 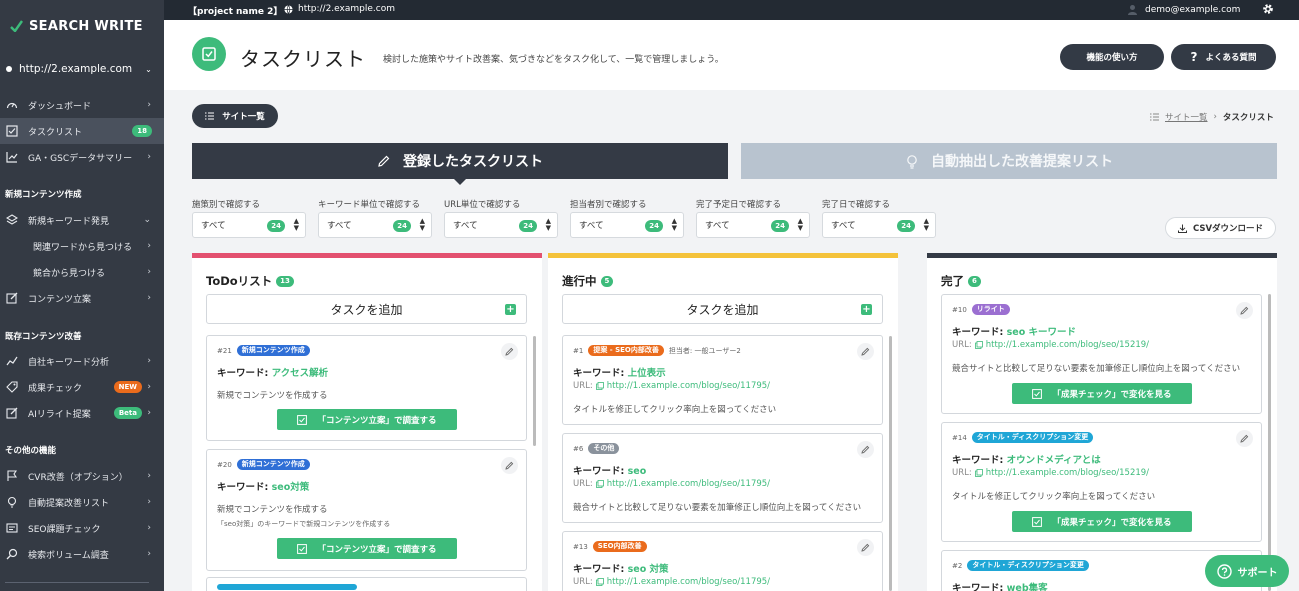 What do you see at coordinates (473, 162) in the screenshot?
I see `tab-registered-label: 登録したタスクリスト` at bounding box center [473, 162].